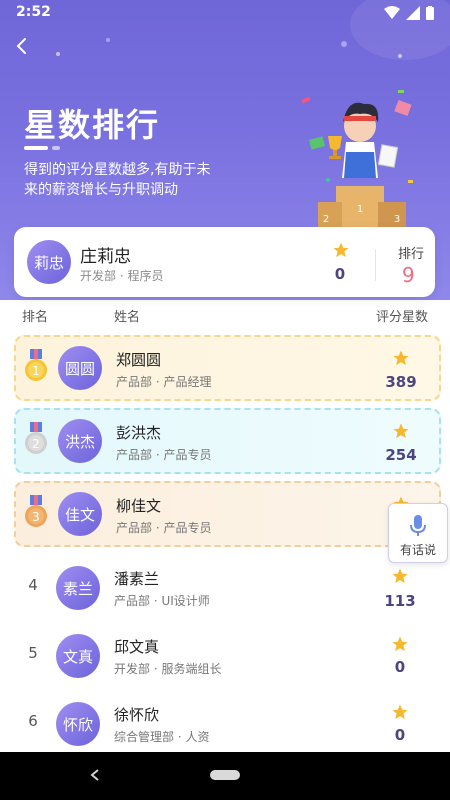  What do you see at coordinates (122, 276) in the screenshot?
I see `my-department: 开发部 · 程序员` at bounding box center [122, 276].